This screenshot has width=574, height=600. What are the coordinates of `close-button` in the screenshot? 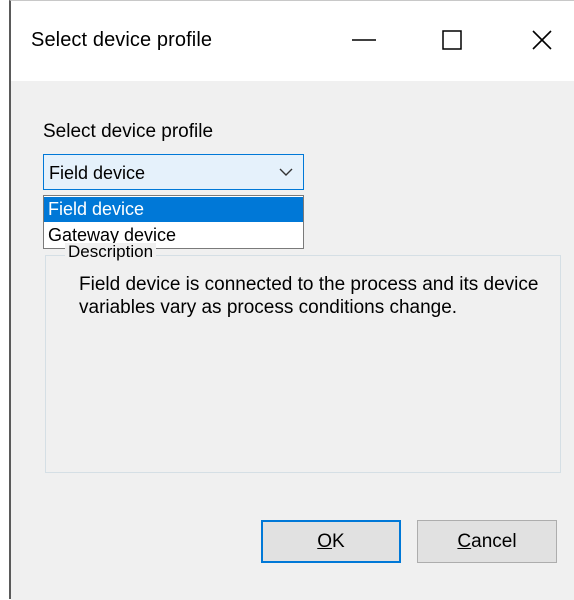 It's located at (542, 40).